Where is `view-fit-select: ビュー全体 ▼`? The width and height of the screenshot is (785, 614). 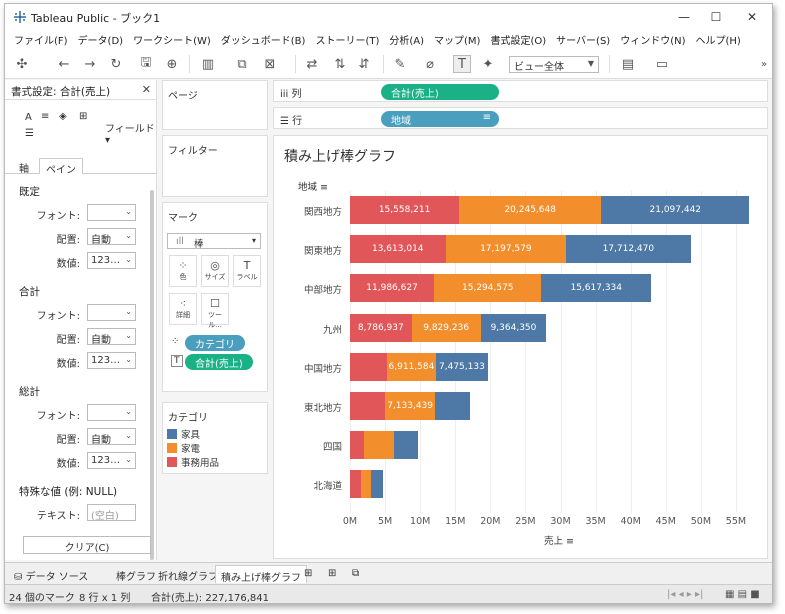
view-fit-select: ビュー全体 ▼ is located at coordinates (554, 64).